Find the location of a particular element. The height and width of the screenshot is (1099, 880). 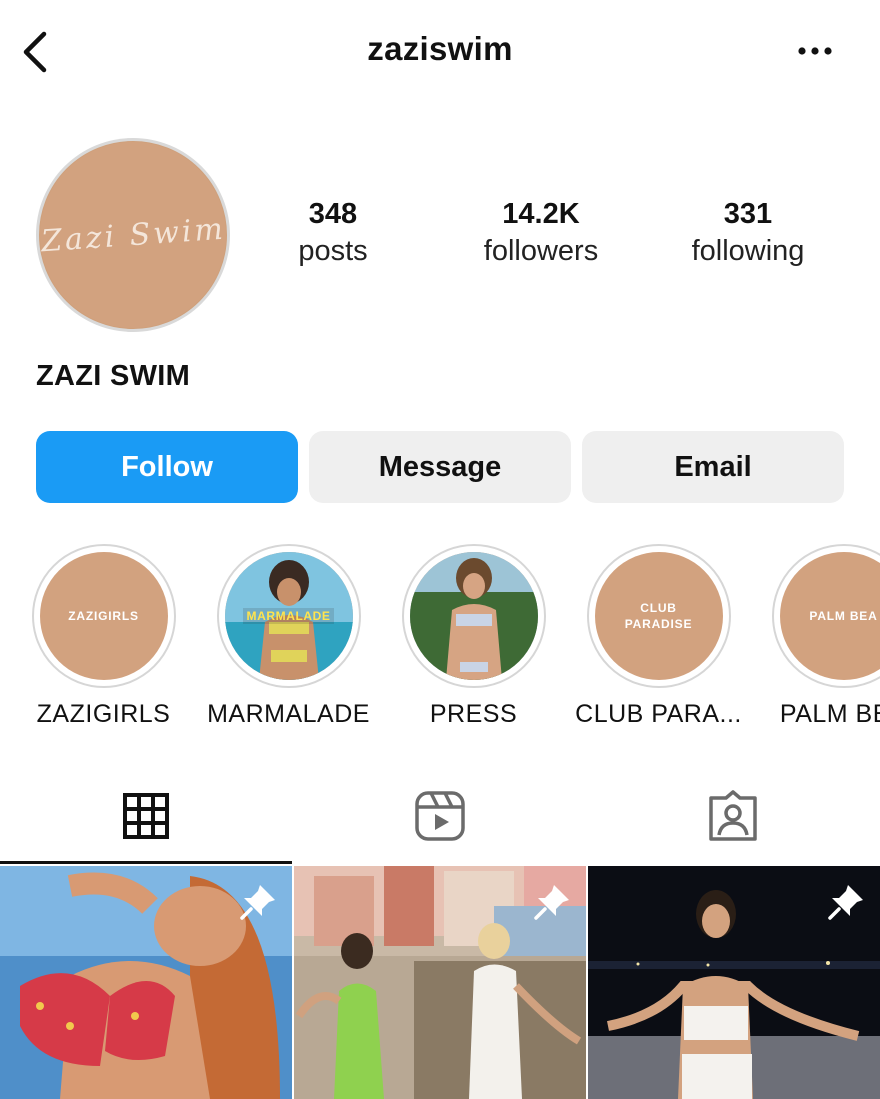

more-horizontal-icon is located at coordinates (815, 51).